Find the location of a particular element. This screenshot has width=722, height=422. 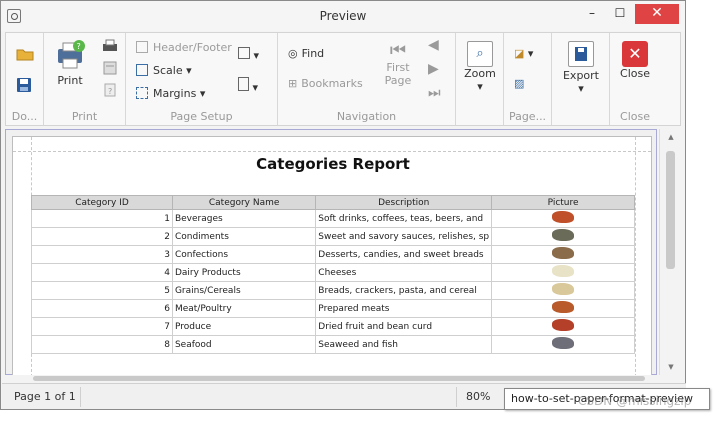

previous-page-icon: ◀ is located at coordinates (433, 45).